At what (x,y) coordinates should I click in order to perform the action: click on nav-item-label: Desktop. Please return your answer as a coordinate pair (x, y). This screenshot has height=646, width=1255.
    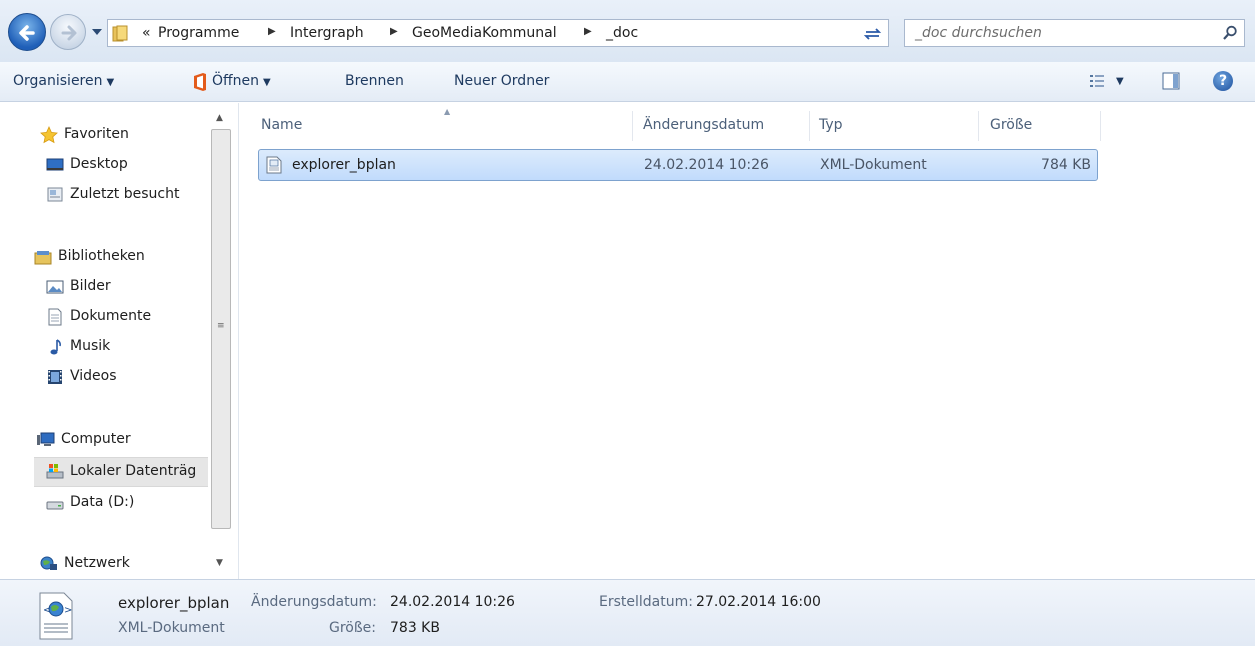
    Looking at the image, I should click on (99, 164).